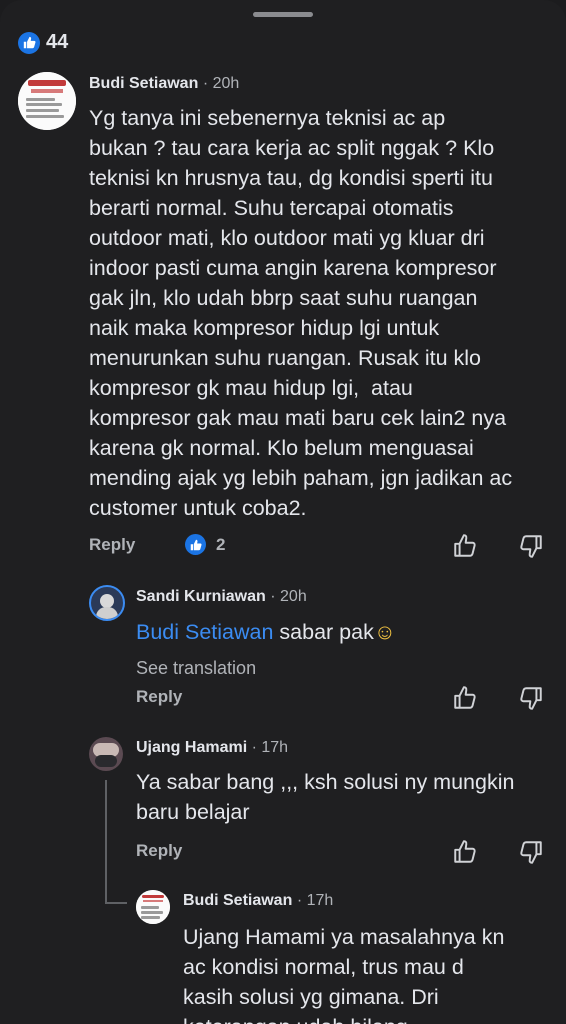 Image resolution: width=566 pixels, height=1024 pixels. I want to click on comment-text-line: ac kondisi normal, trus mau d, so click(323, 967).